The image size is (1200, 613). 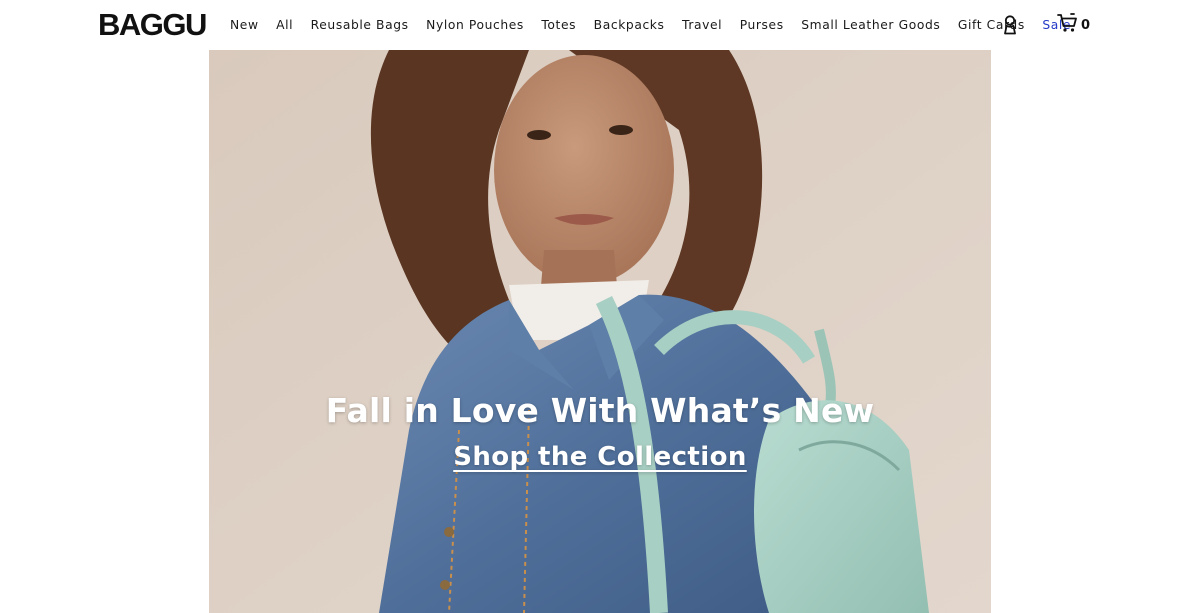 What do you see at coordinates (558, 25) in the screenshot?
I see `nav-item-totes: Totes` at bounding box center [558, 25].